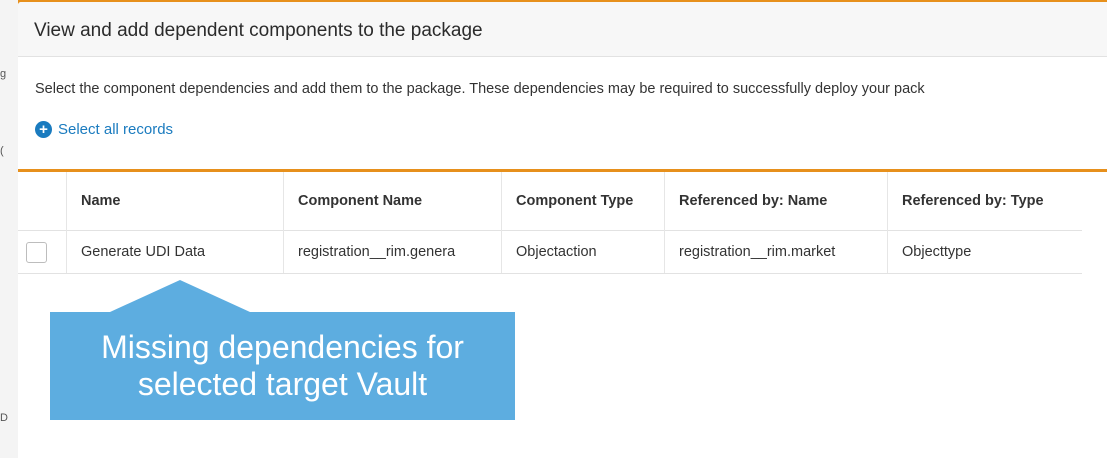 Image resolution: width=1107 pixels, height=458 pixels. I want to click on select-all-records-link: + Select all records, so click(104, 129).